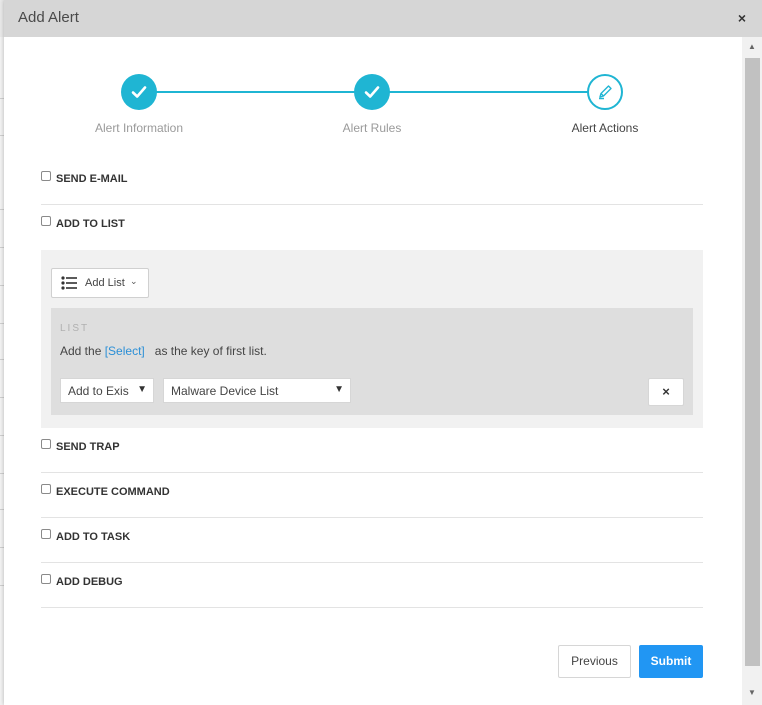  What do you see at coordinates (372, 450) in the screenshot?
I see `action-send-trap: SEND TRAP` at bounding box center [372, 450].